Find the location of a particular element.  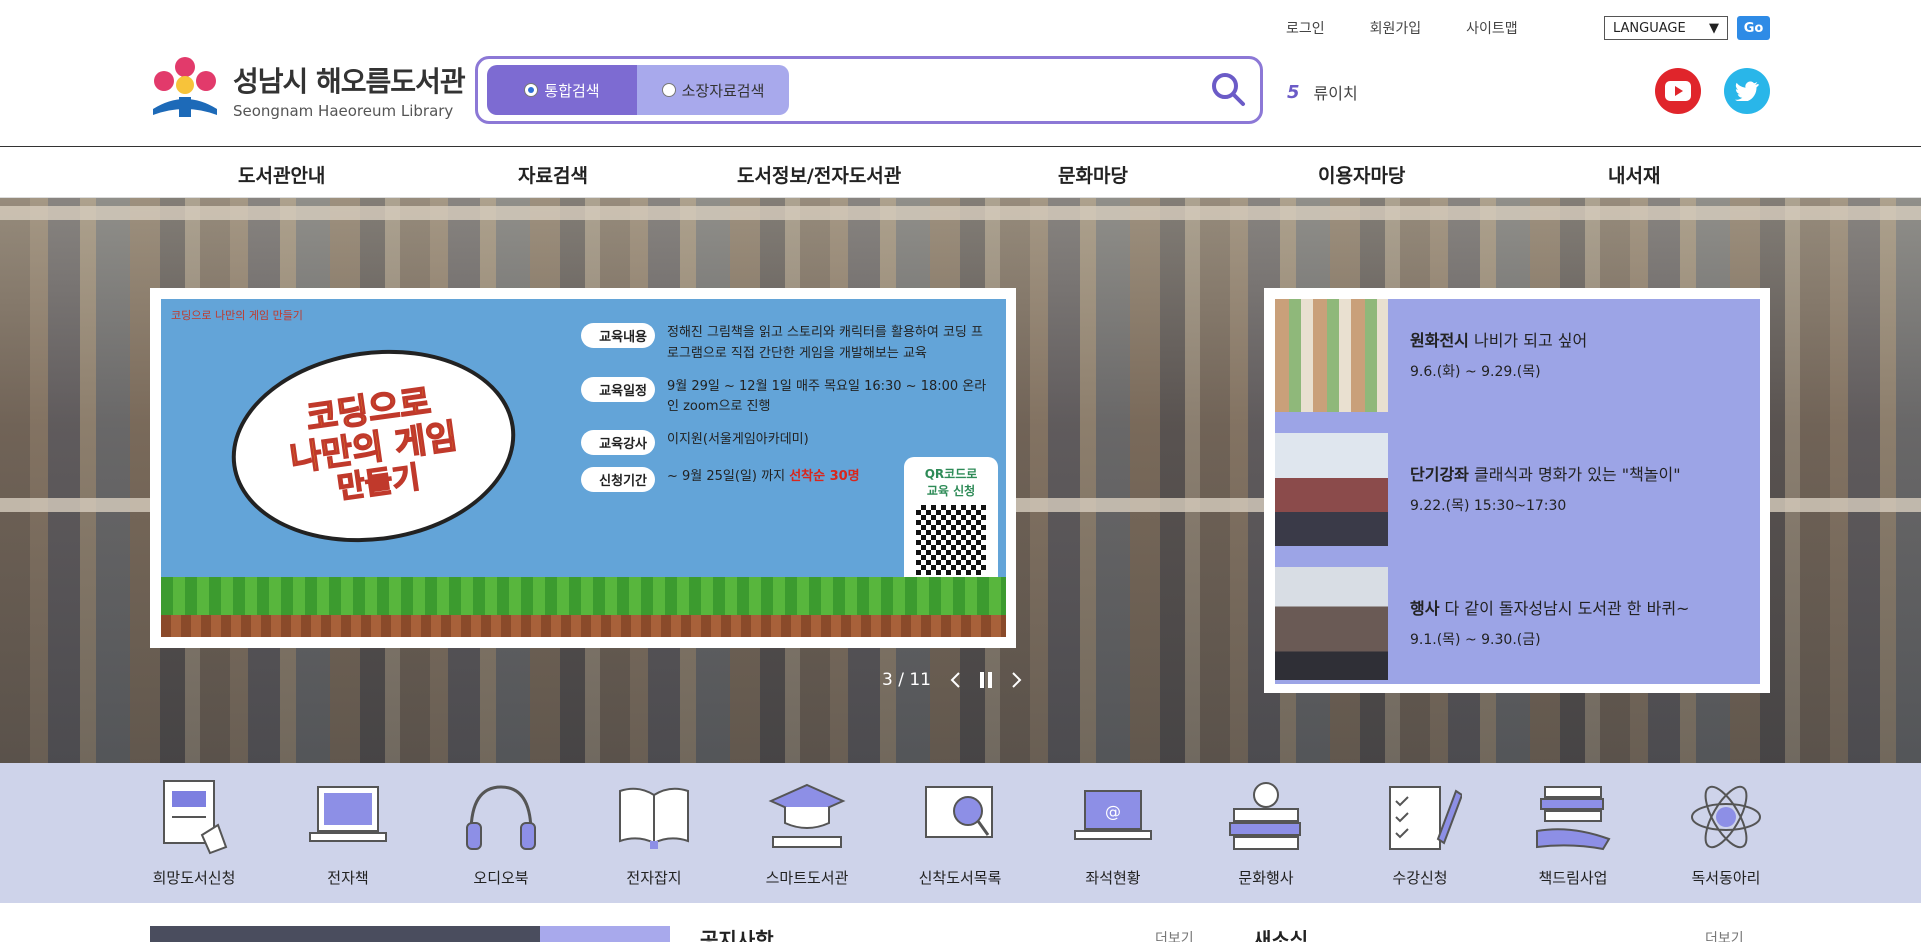

radio-selected-icon is located at coordinates (531, 90).